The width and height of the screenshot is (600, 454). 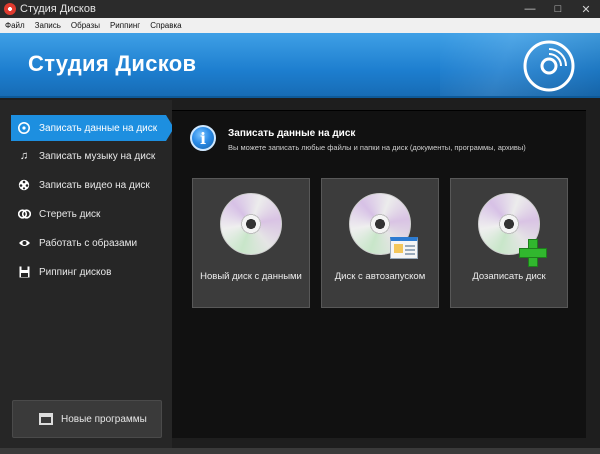 What do you see at coordinates (46, 419) in the screenshot?
I see `box-icon` at bounding box center [46, 419].